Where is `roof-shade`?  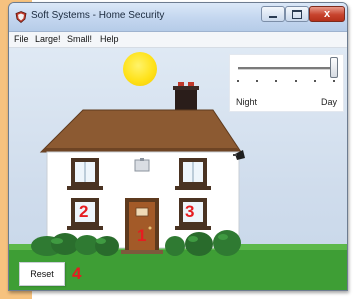 roof-shade is located at coordinates (141, 150).